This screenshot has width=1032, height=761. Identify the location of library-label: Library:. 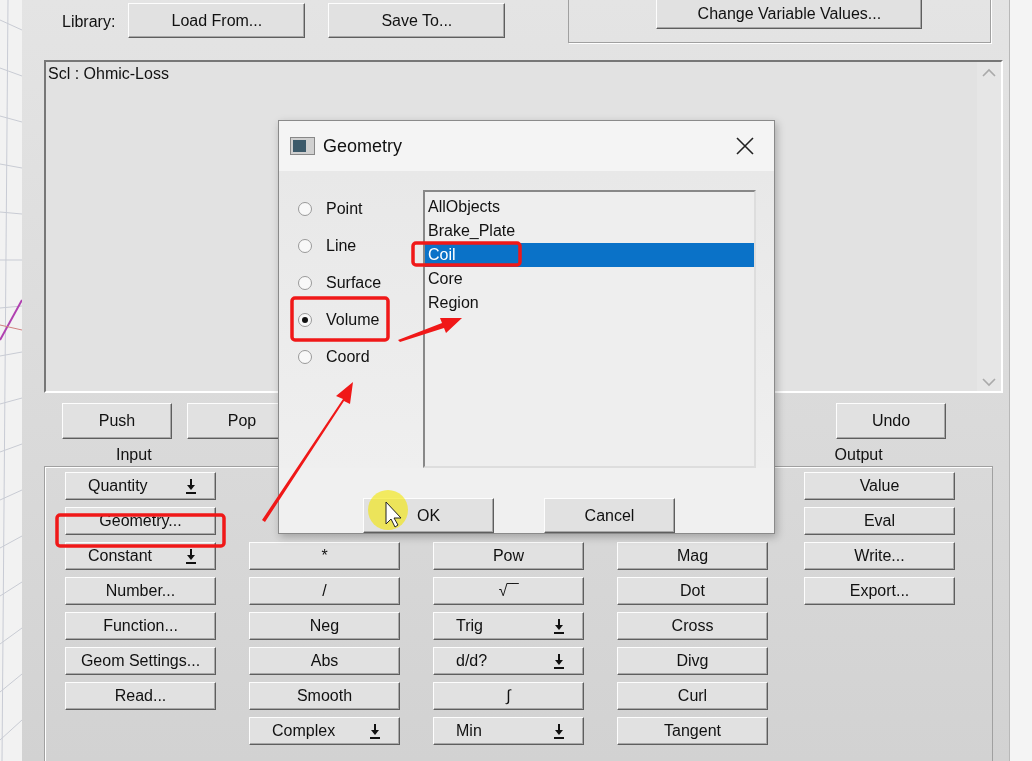
(89, 22).